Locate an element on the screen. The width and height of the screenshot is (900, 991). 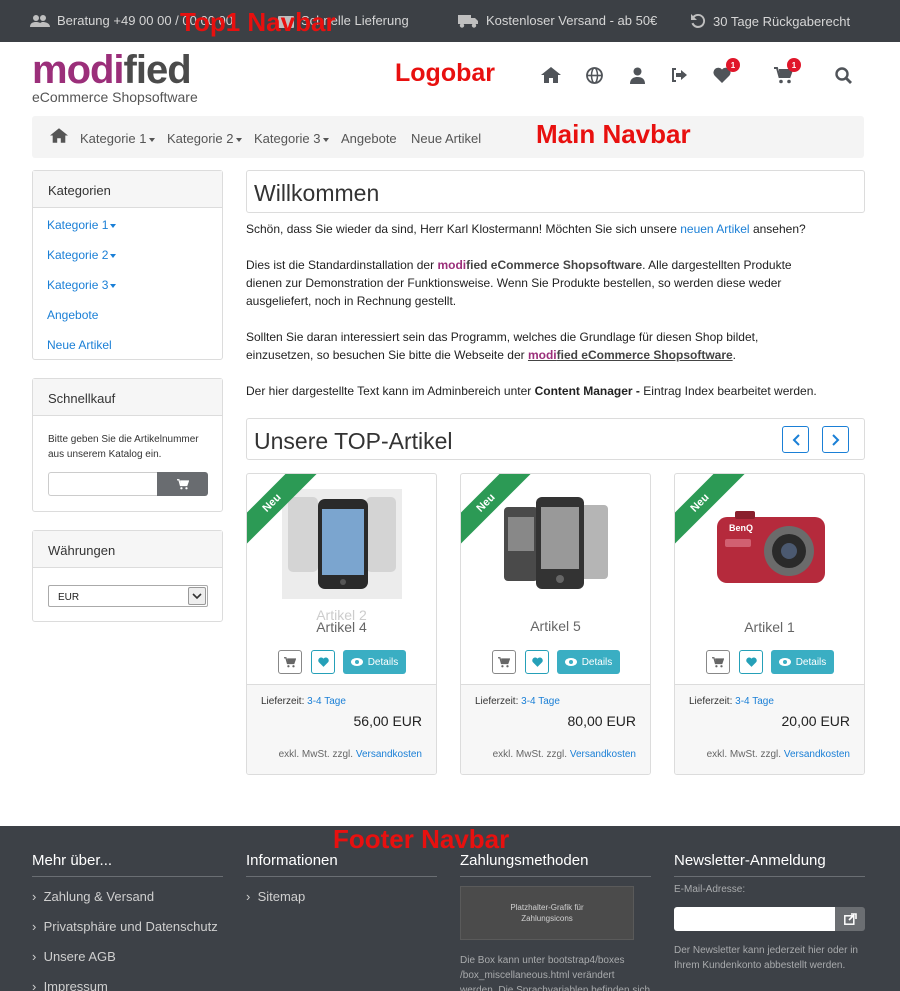
sidebar-item-kategorie-1: Kategorie 1 is located at coordinates (82, 225).